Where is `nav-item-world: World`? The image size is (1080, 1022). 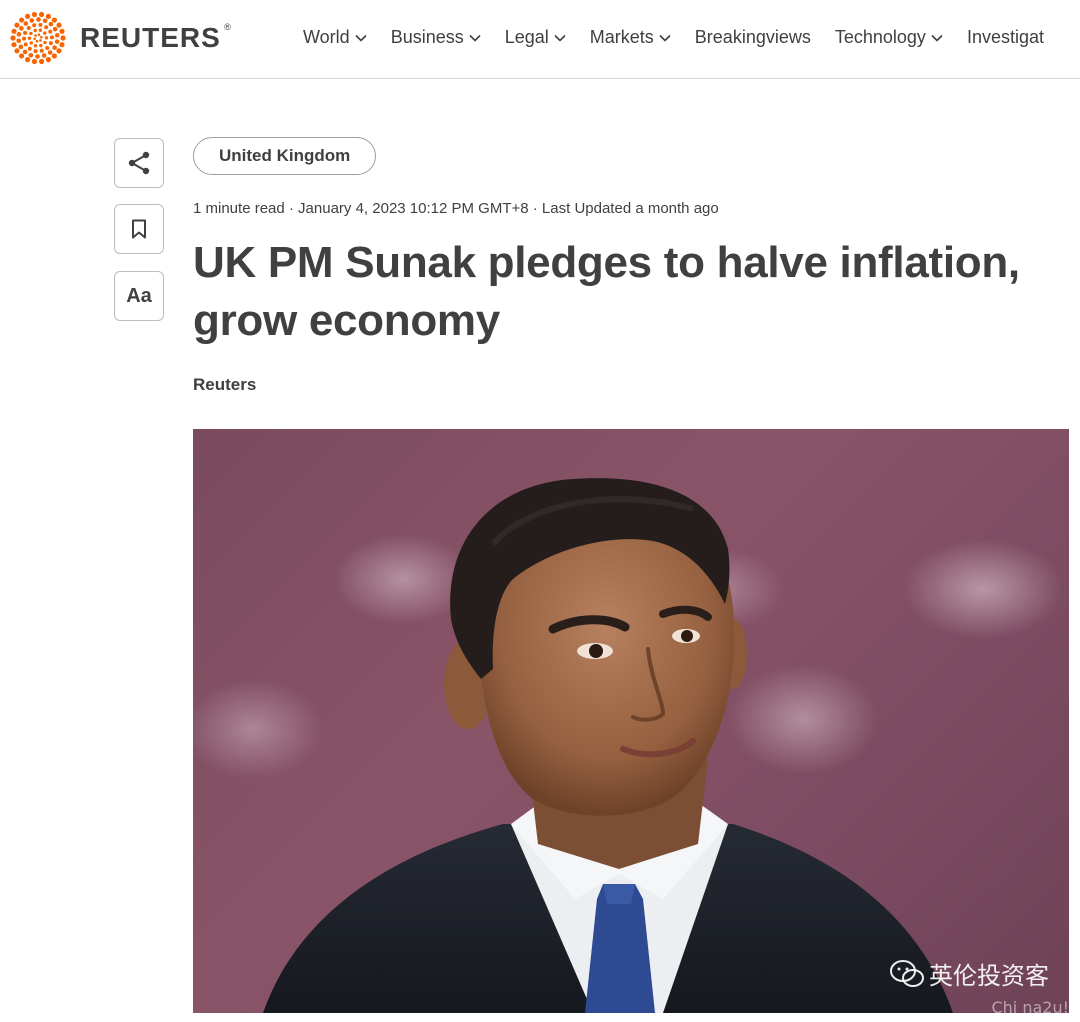
nav-item-world: World is located at coordinates (335, 37).